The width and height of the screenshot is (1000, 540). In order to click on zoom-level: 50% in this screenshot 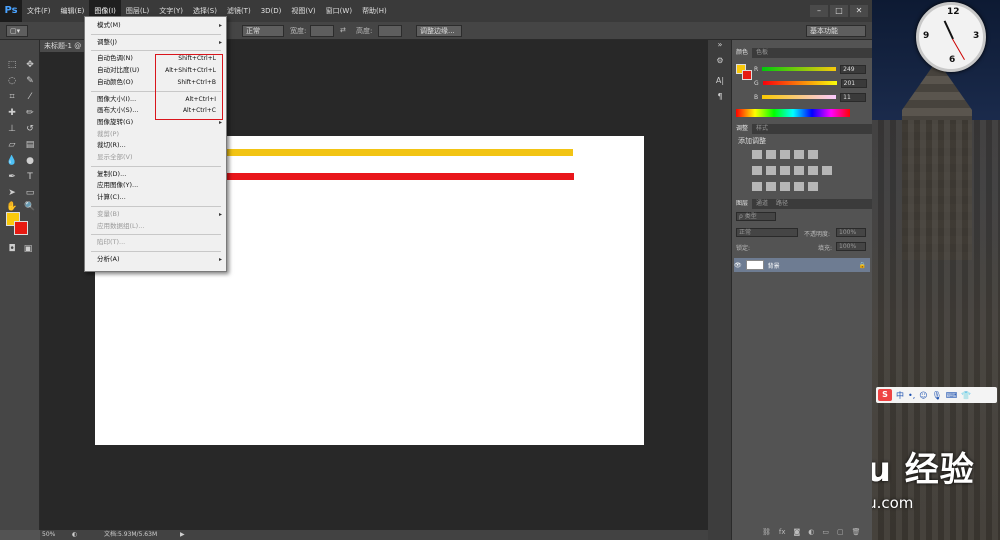, I will do `click(48, 535)`.